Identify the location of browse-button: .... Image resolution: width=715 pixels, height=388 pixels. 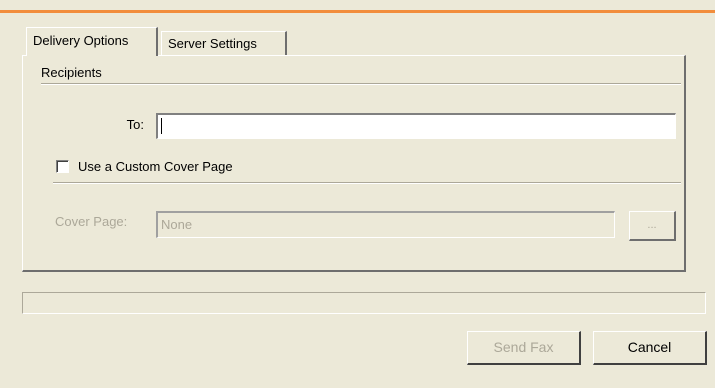
(652, 226).